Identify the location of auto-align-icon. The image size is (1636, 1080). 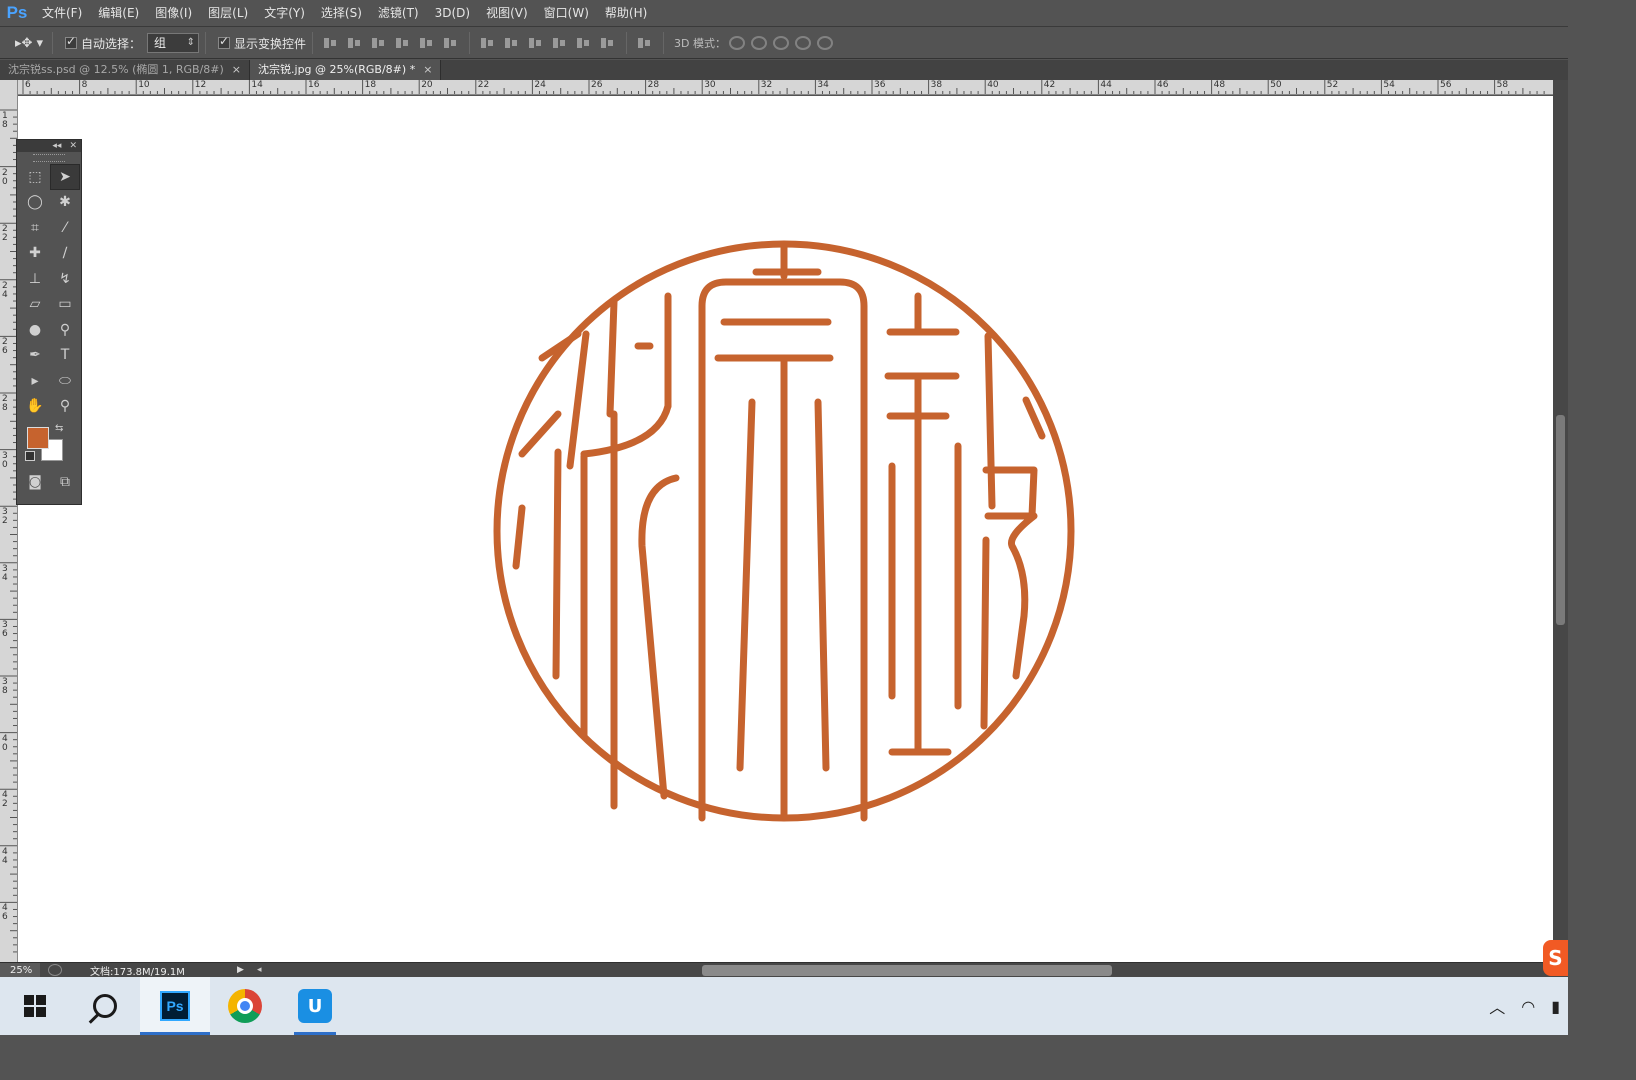
(645, 43).